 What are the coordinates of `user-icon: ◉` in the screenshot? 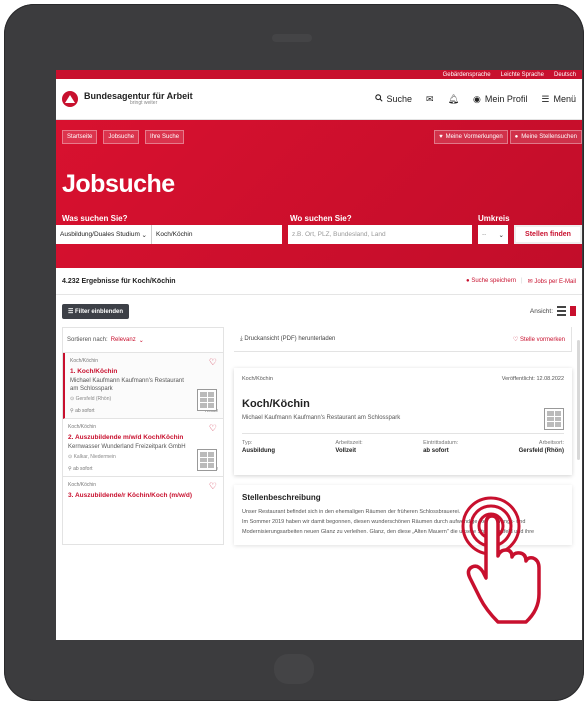 It's located at (477, 98).